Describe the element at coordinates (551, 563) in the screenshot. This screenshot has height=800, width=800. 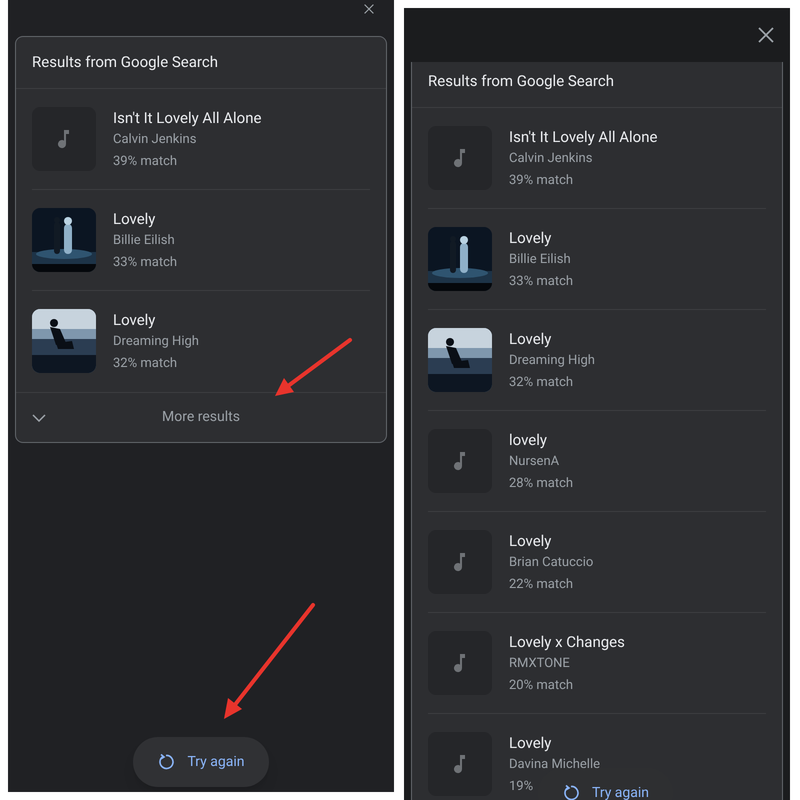
I see `artist-name: Brian Catuccio` at that location.